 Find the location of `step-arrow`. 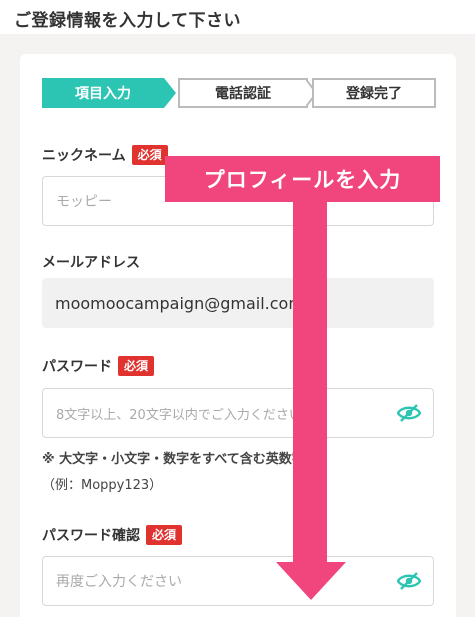

step-arrow is located at coordinates (170, 93).